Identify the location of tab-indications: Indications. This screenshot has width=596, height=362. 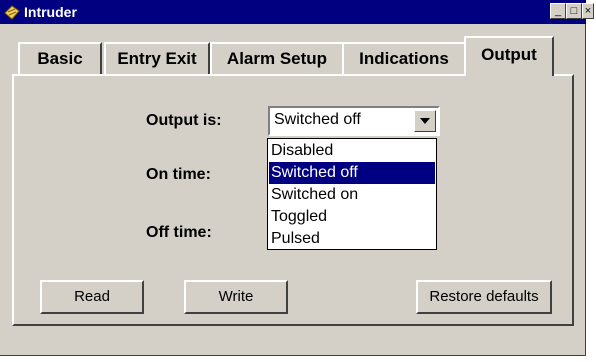
(404, 58).